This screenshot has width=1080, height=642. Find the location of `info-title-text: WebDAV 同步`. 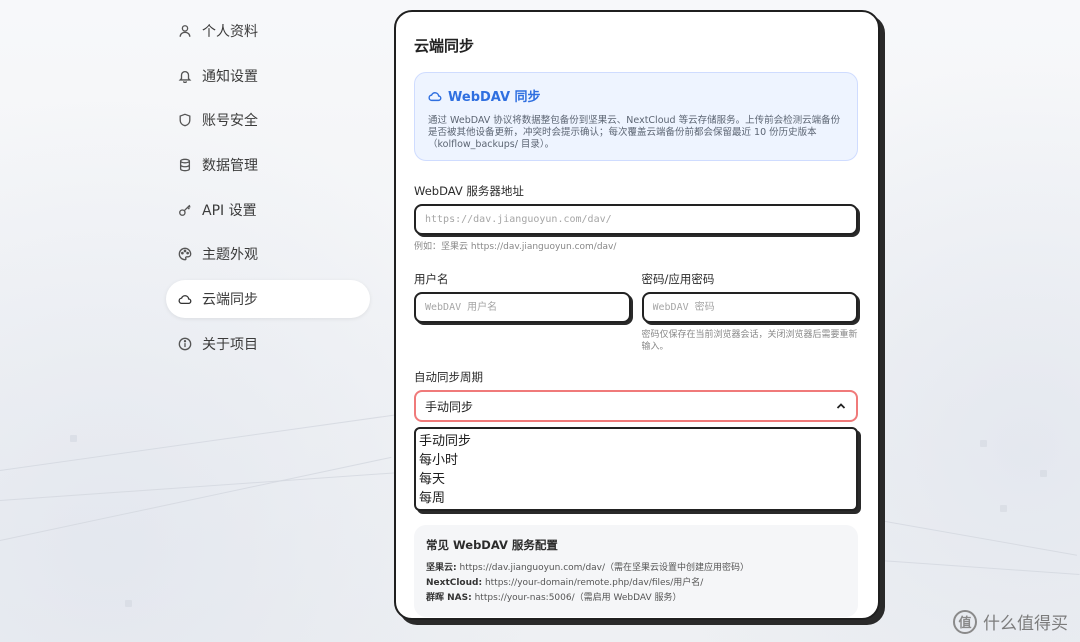

info-title-text: WebDAV 同步 is located at coordinates (494, 97).